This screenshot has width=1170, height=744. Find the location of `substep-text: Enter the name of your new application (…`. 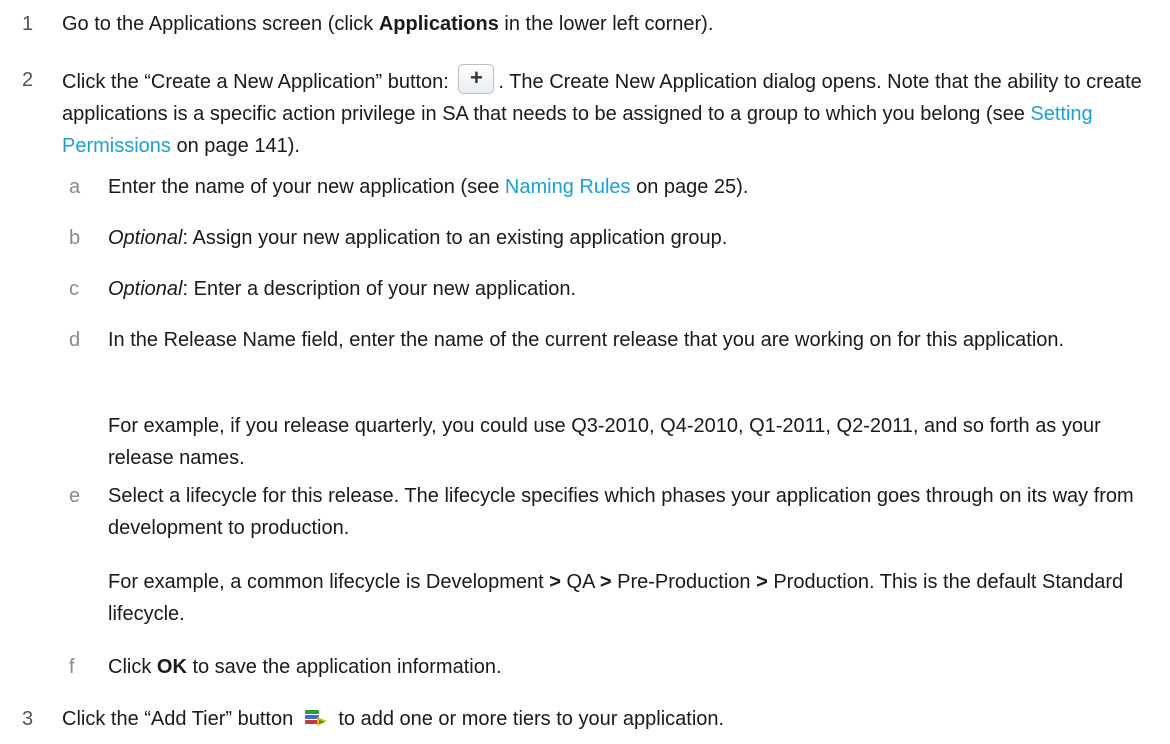

substep-text: Enter the name of your new application (… is located at coordinates (306, 187).